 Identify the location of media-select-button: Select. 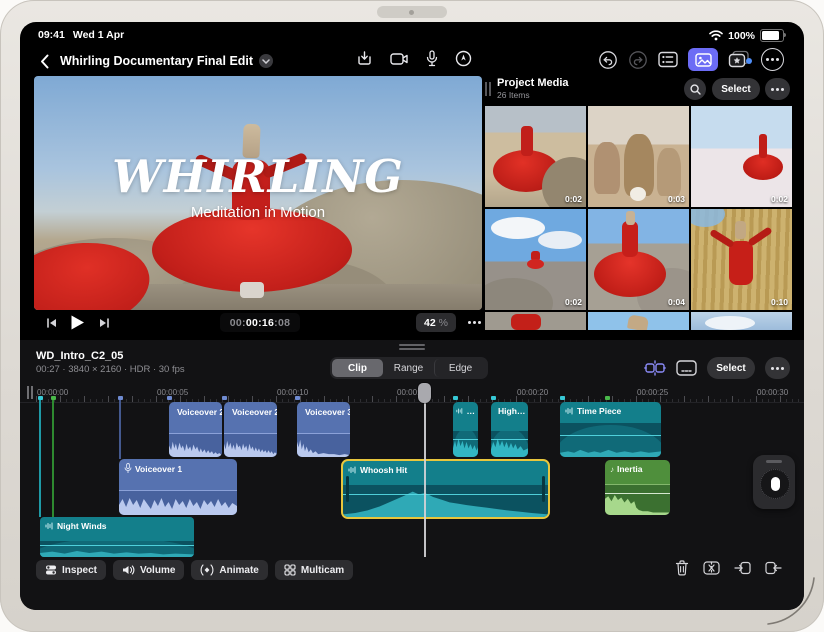
(736, 89).